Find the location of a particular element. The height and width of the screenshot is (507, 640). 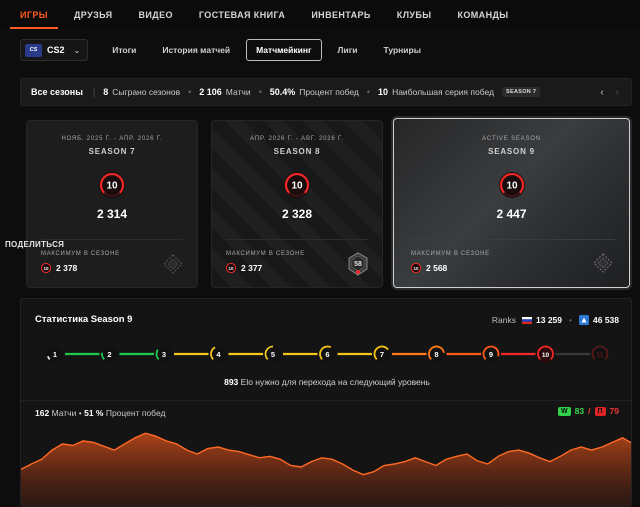

svg-text: 11 is located at coordinates (600, 355).